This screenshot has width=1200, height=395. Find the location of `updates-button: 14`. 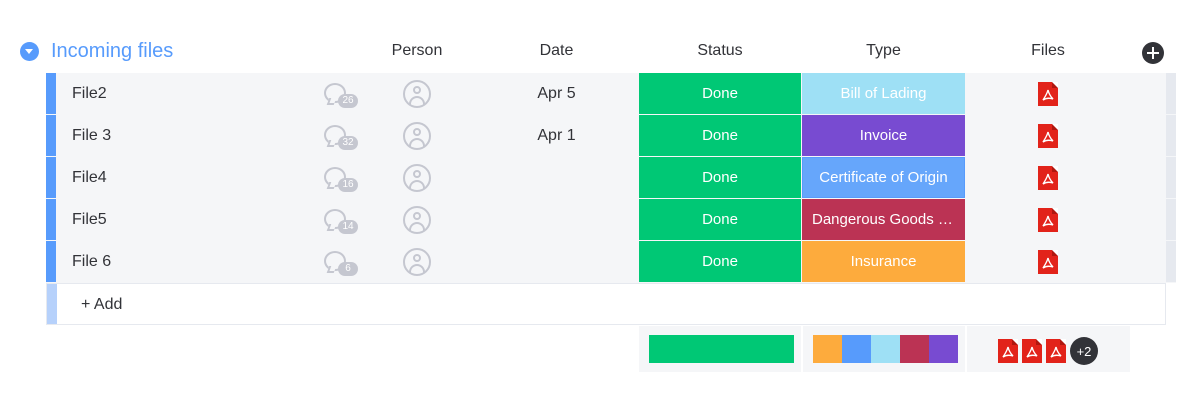

updates-button: 14 is located at coordinates (342, 221).